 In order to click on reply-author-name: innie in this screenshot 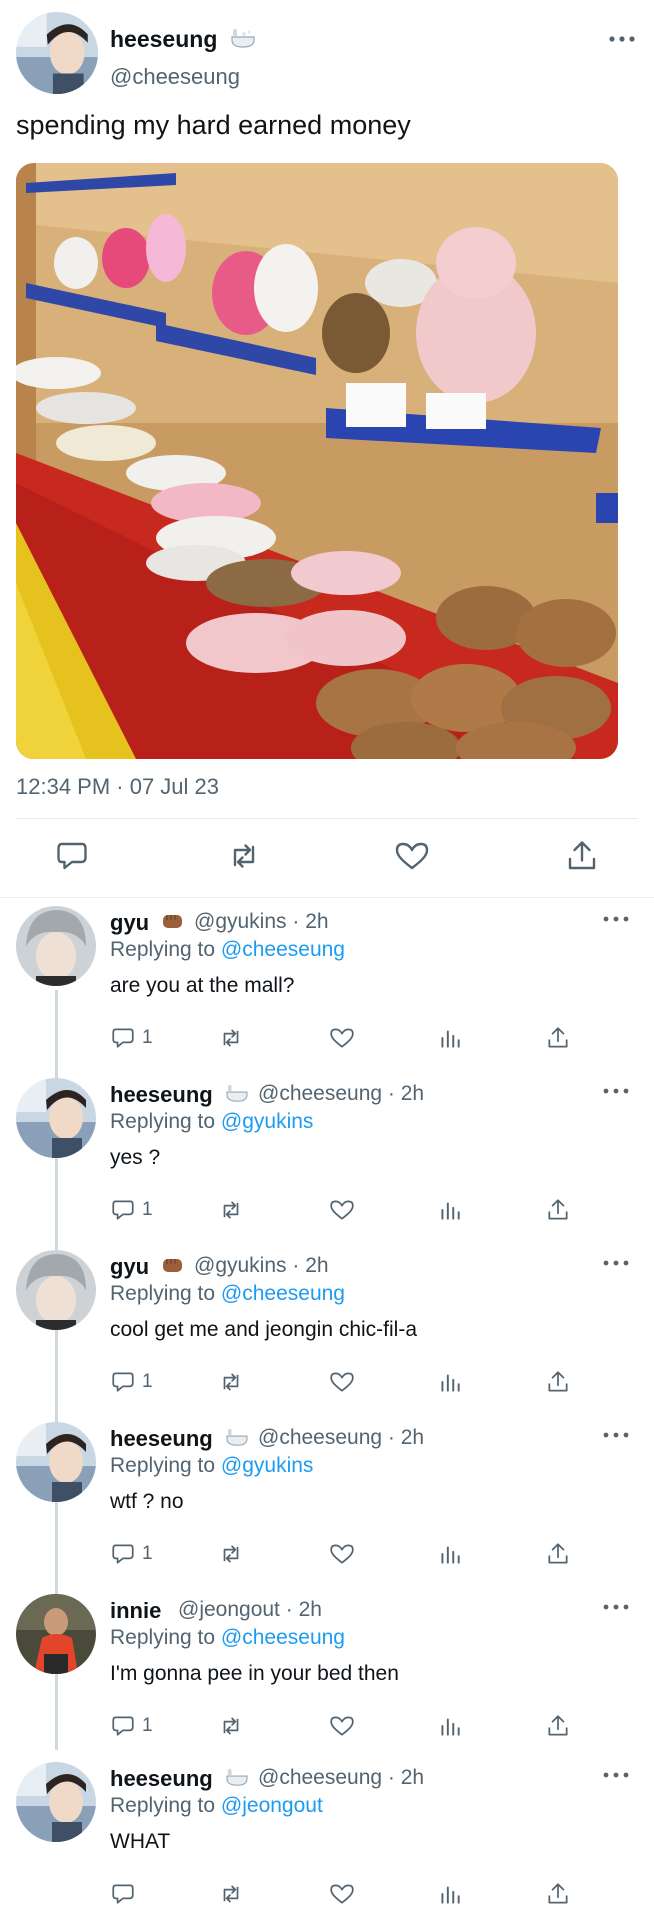, I will do `click(135, 1611)`.